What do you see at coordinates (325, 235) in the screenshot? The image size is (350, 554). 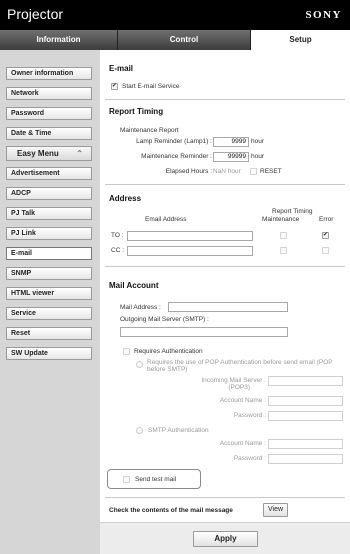 I see `to-error-checkbox: ✔` at bounding box center [325, 235].